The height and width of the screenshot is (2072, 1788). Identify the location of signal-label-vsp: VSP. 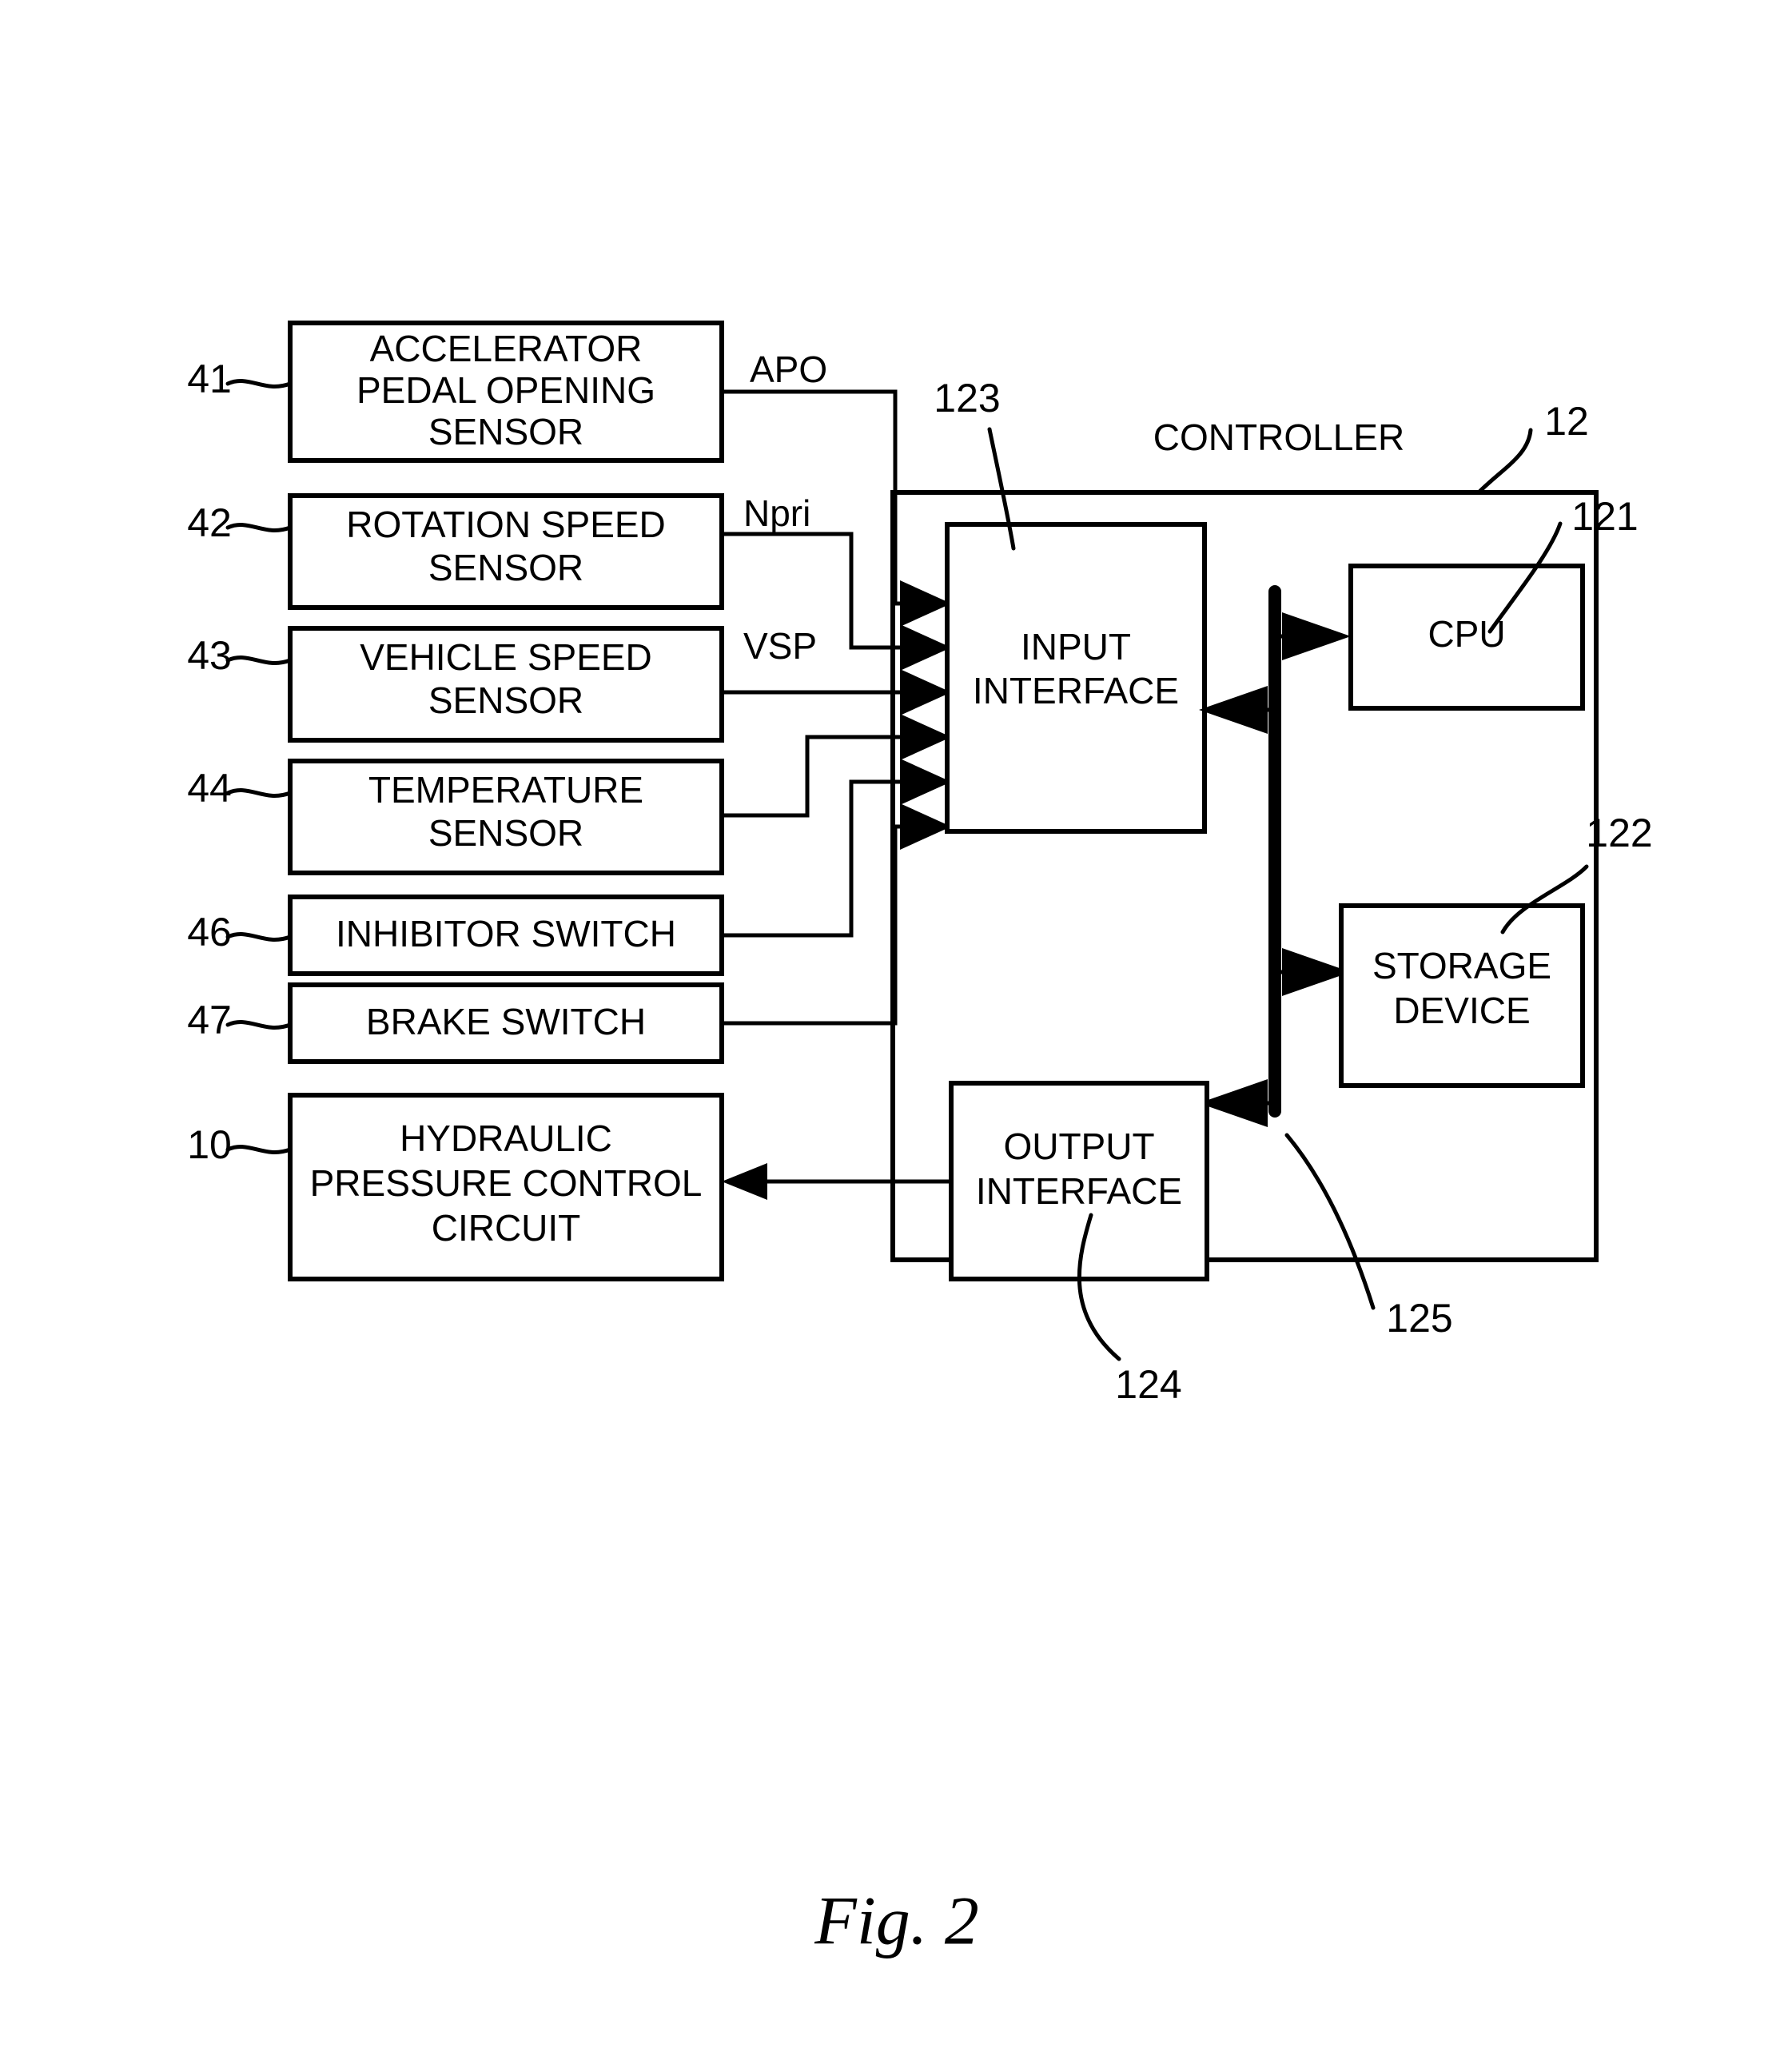
(780, 646).